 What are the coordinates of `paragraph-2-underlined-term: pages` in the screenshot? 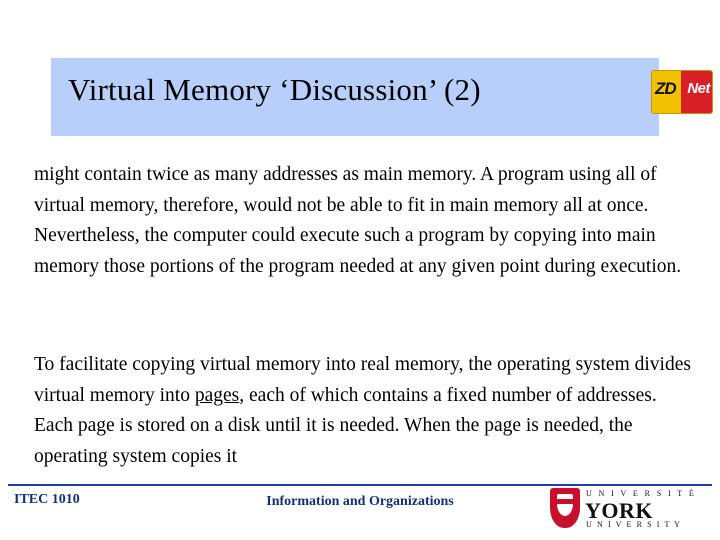 It's located at (217, 395).